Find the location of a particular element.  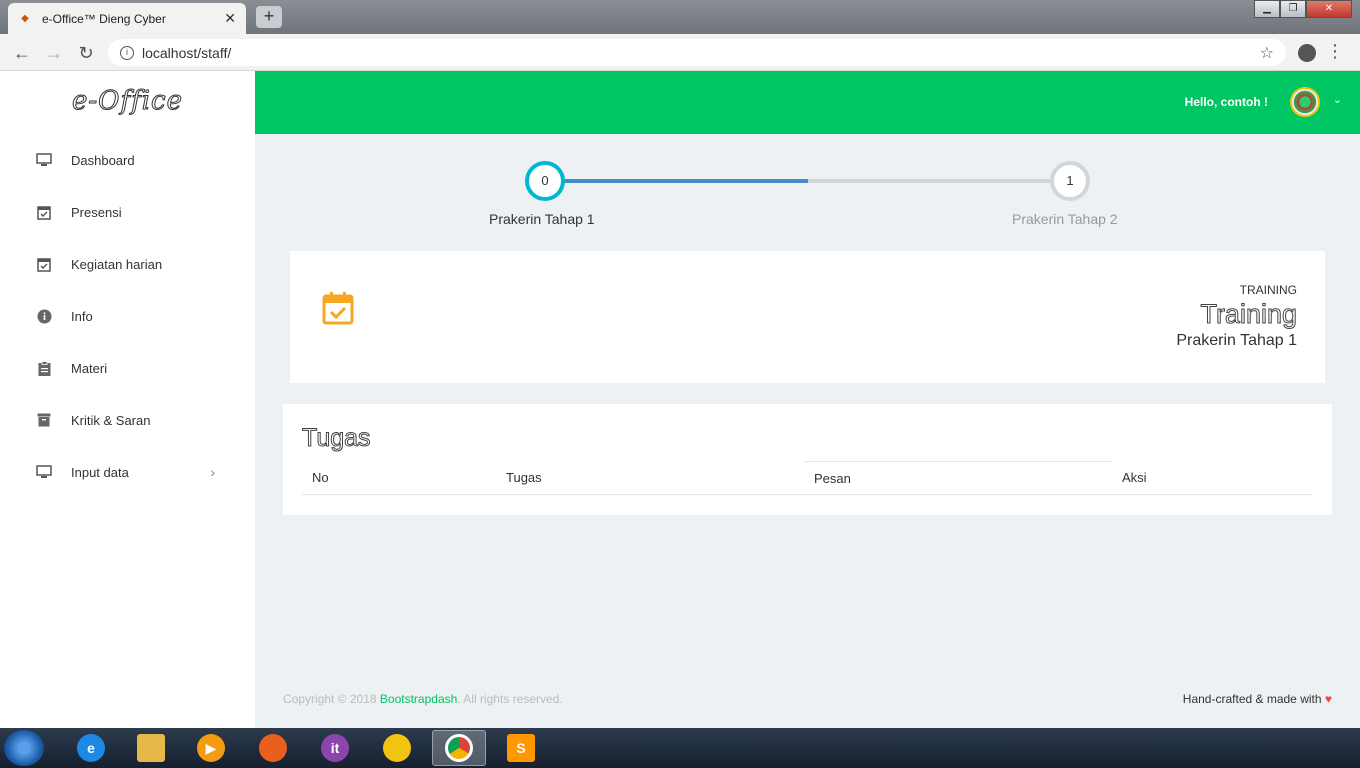

maximize-button: ❐ is located at coordinates (1293, 9).